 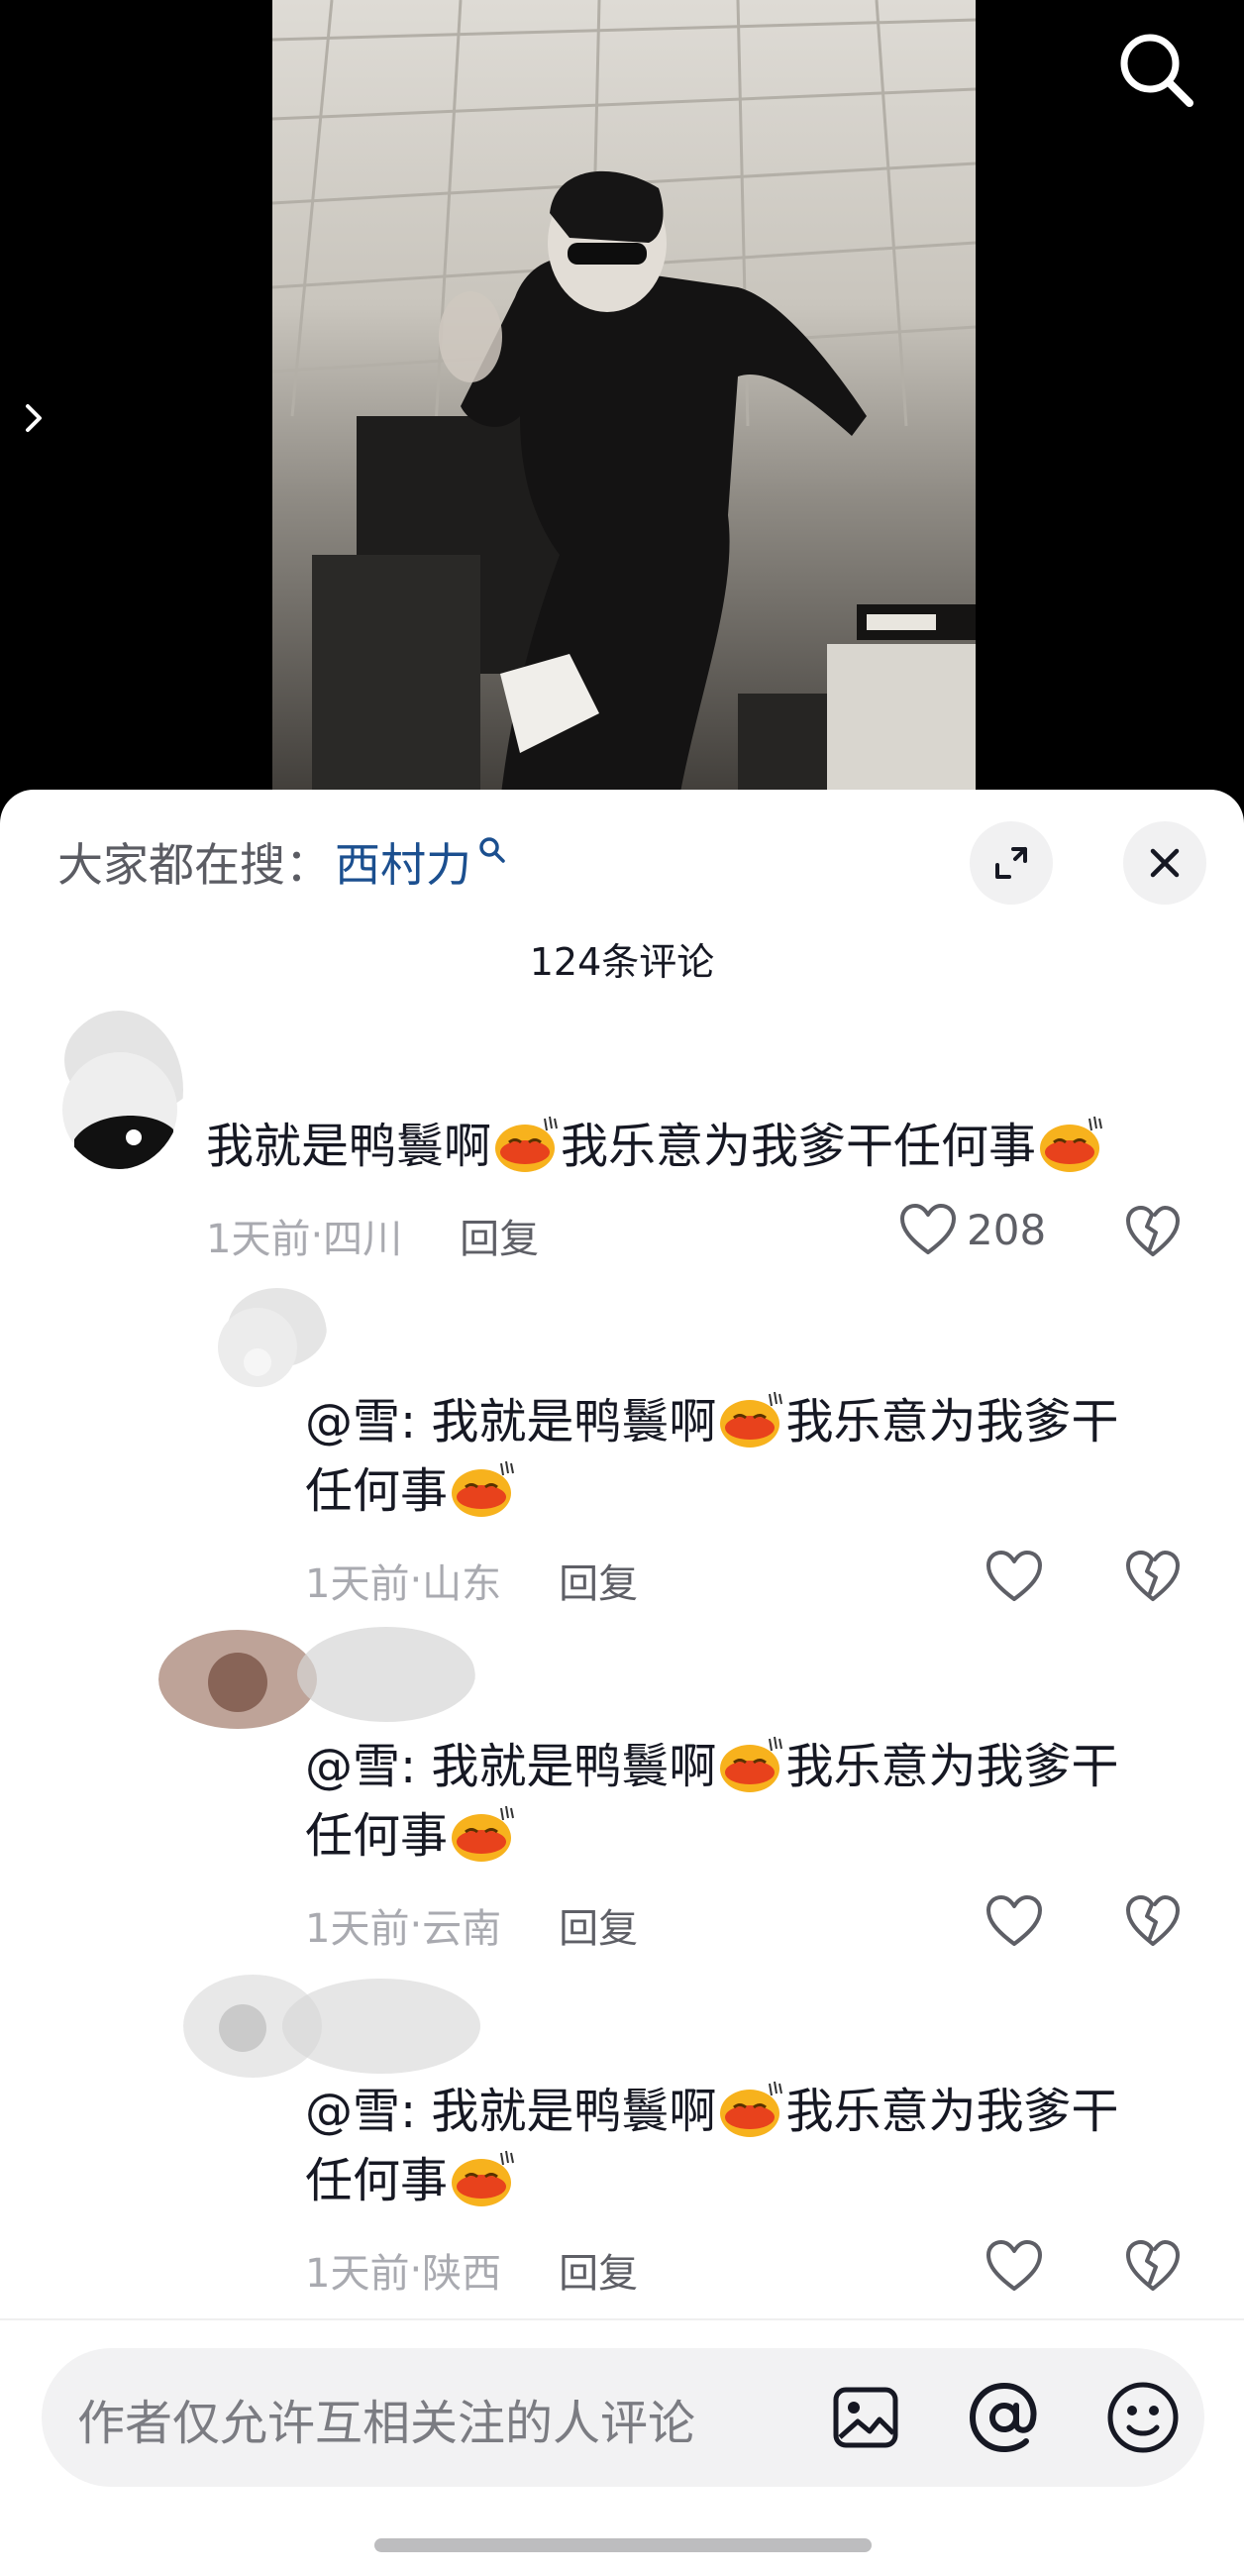 I want to click on expand-button, so click(x=1011, y=863).